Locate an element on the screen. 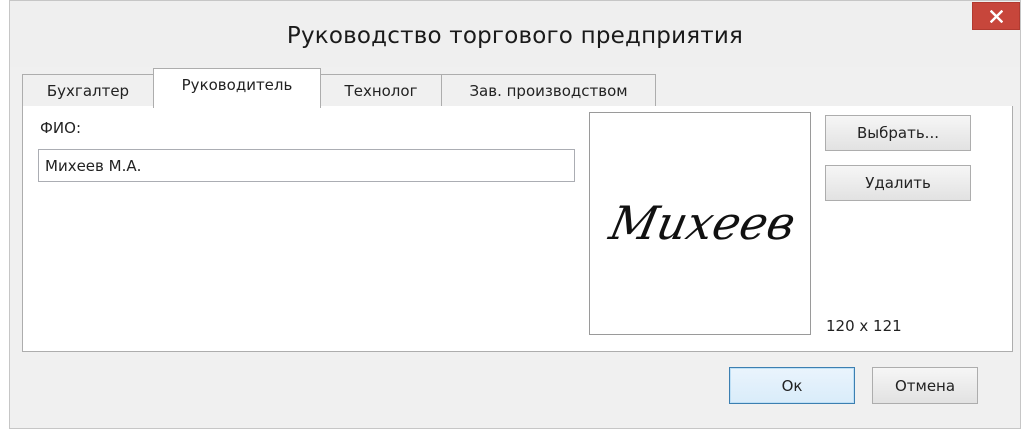  tab-label: Технолог is located at coordinates (381, 91).